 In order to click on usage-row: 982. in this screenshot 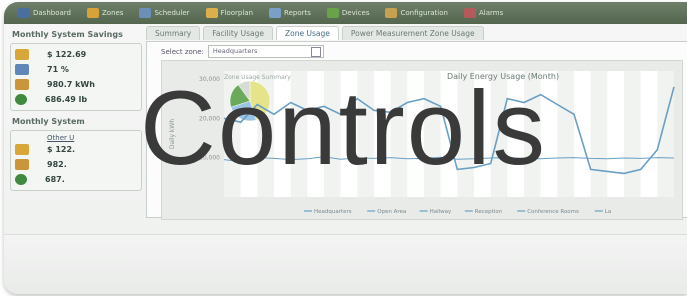, I will do `click(76, 164)`.